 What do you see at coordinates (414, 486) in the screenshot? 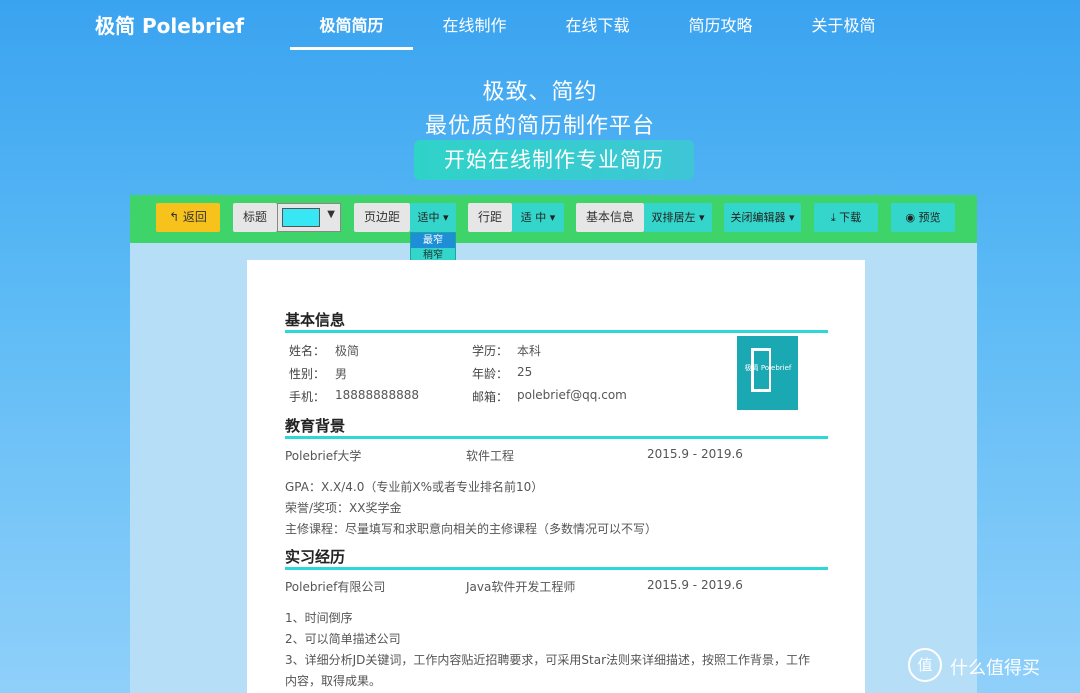
I see `gpa-text: GPA：X.X/4.0（专业前X%或者专业排名前10）` at bounding box center [414, 486].